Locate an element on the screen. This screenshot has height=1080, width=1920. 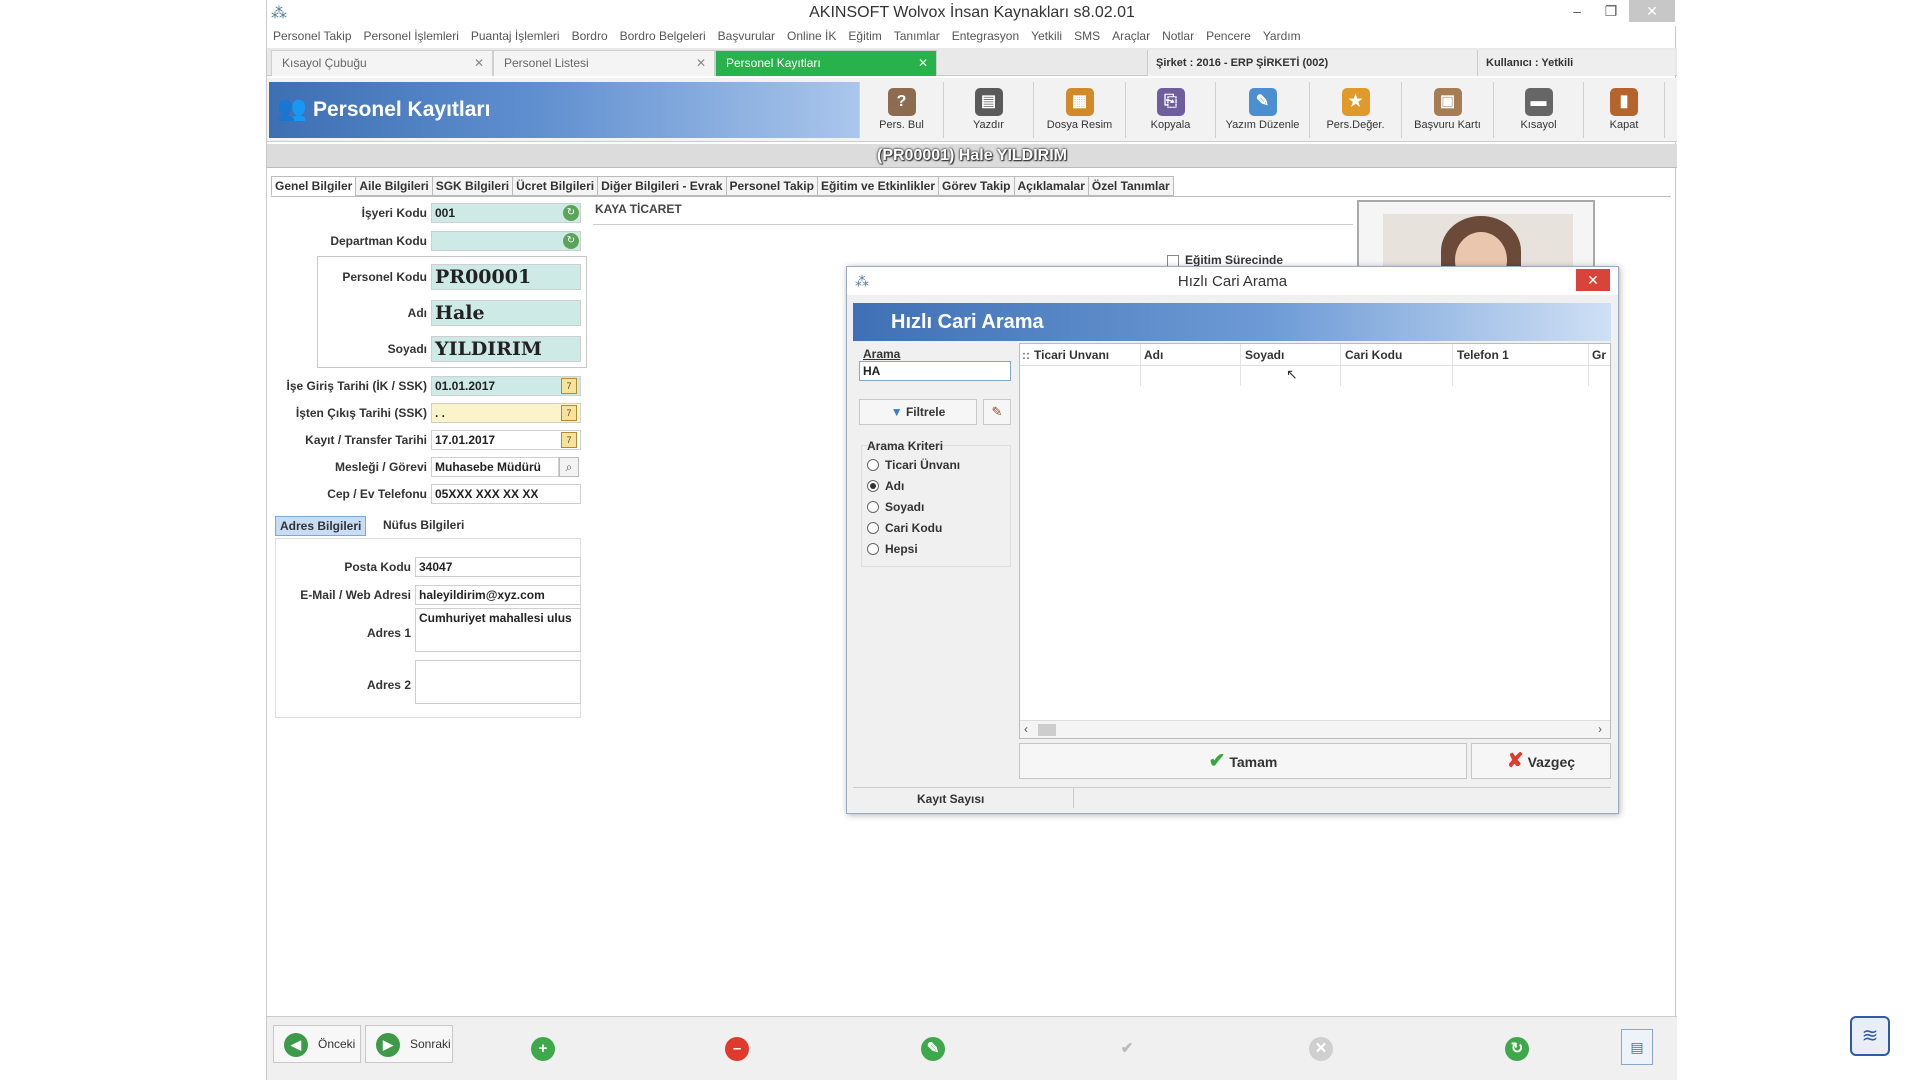
tab-personel-kayitlari: Personel Kayıtları ✕ is located at coordinates (826, 63).